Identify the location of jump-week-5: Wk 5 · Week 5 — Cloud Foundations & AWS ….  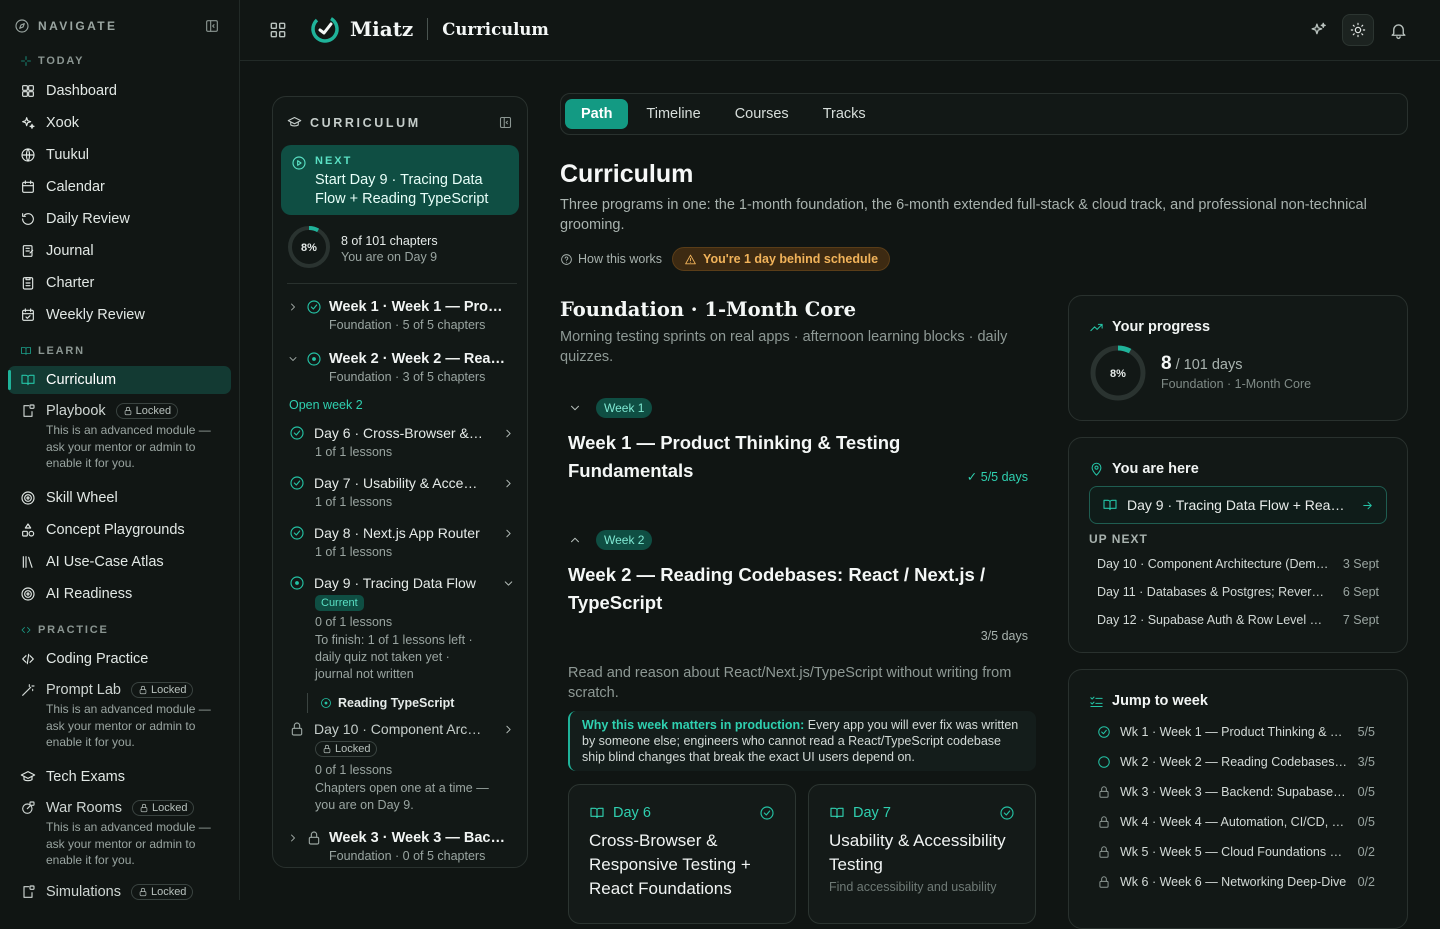
(1236, 852).